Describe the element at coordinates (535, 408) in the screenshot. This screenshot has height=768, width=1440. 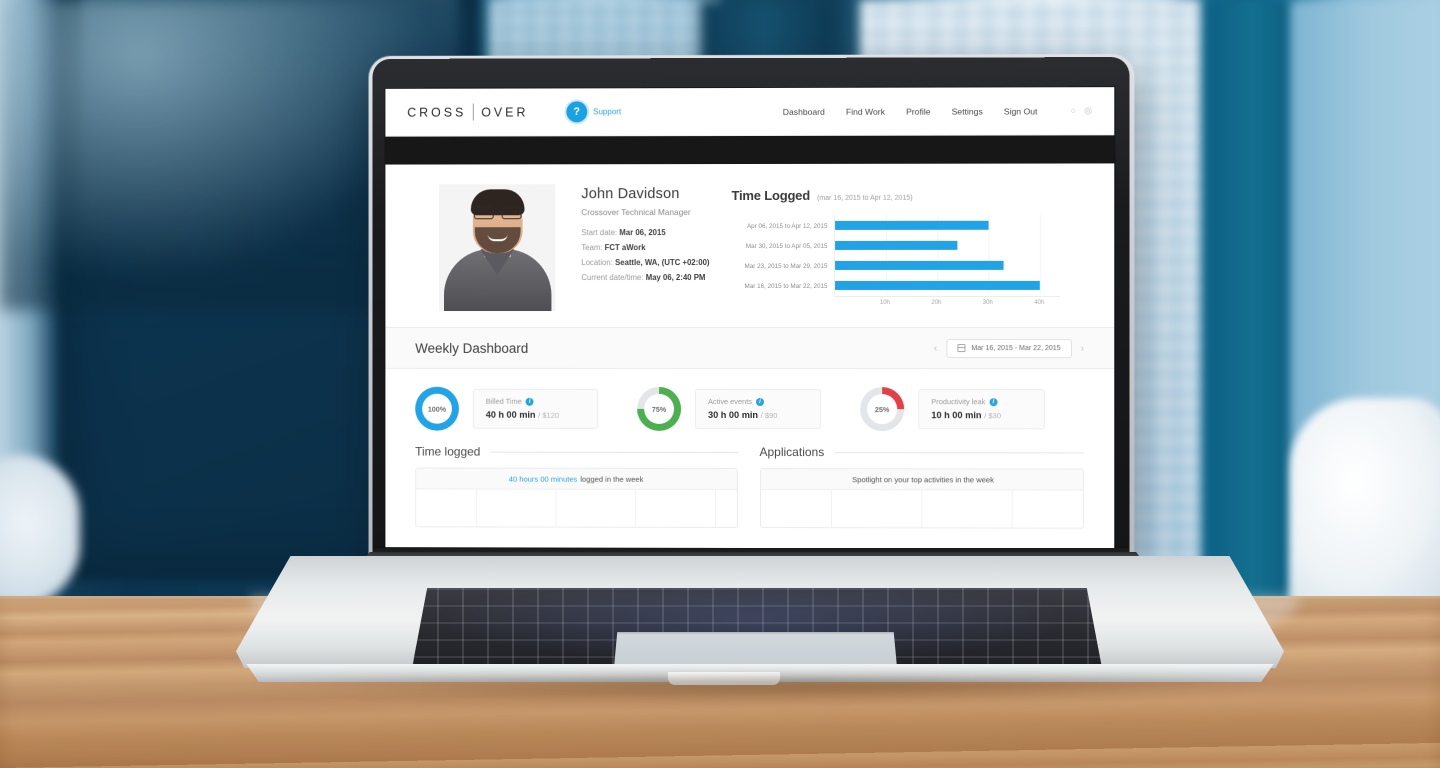
I see `card-billed-time: Billed Time i 40 h 00 min / $120` at that location.